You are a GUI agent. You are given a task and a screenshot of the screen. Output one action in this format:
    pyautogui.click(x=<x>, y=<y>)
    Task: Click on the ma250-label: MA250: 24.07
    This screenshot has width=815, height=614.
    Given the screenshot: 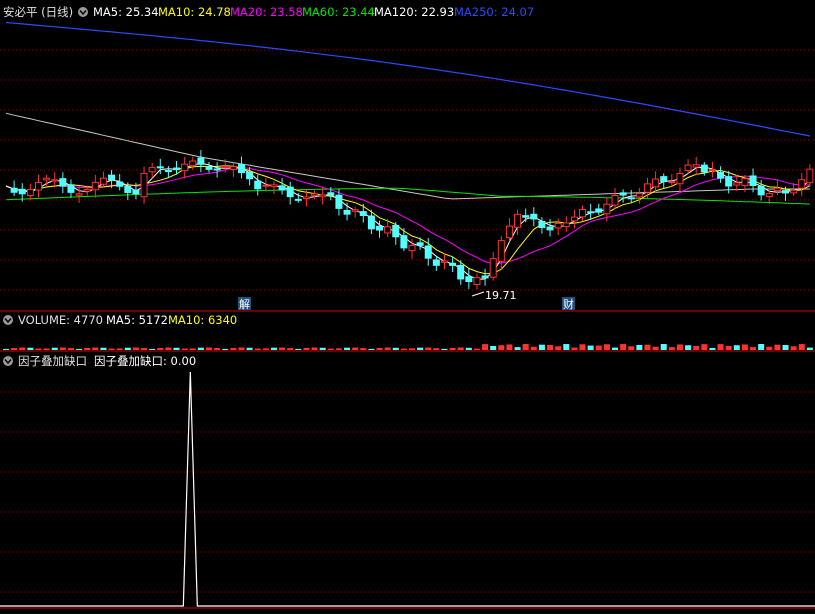 What is the action you would take?
    pyautogui.click(x=494, y=12)
    